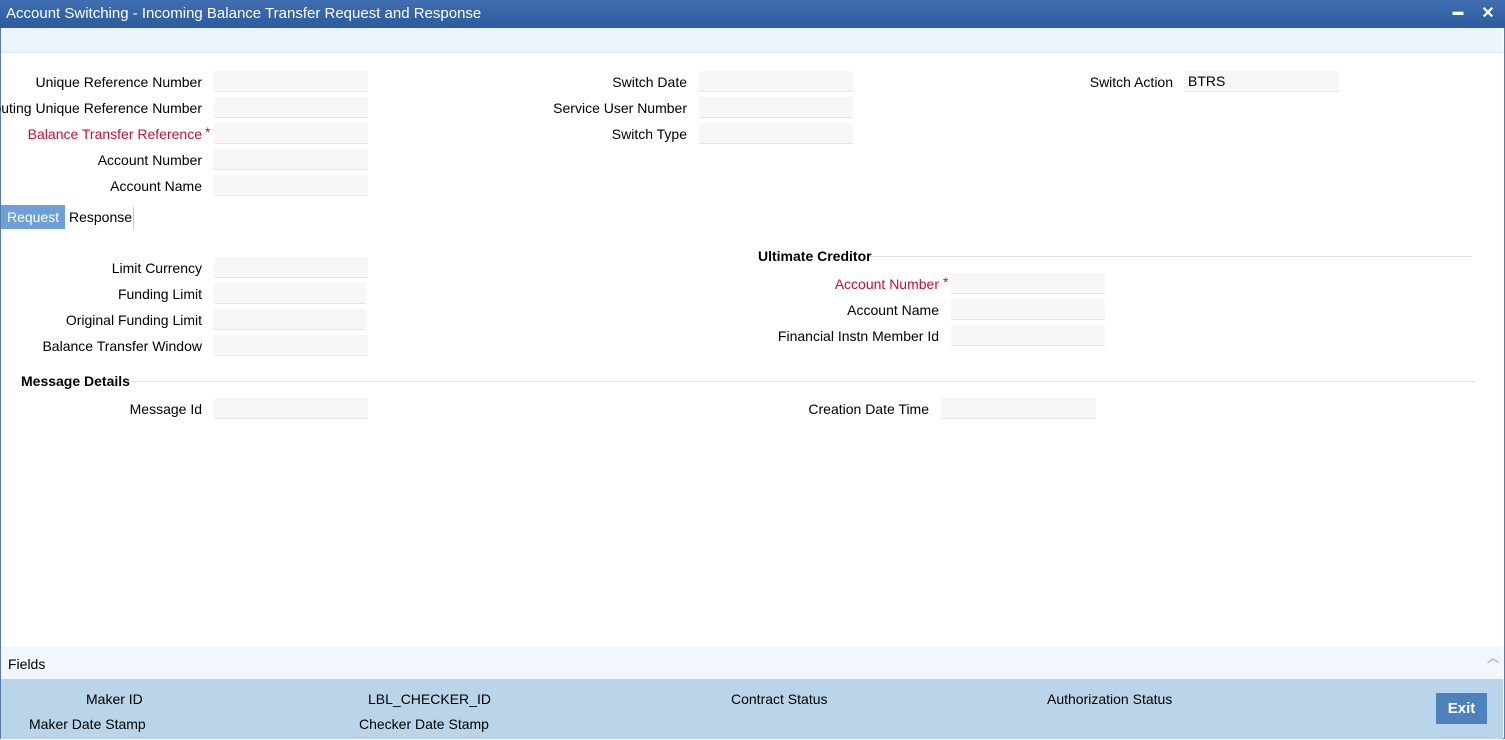 The width and height of the screenshot is (1505, 740). I want to click on message-id-label: Message Id, so click(165, 409).